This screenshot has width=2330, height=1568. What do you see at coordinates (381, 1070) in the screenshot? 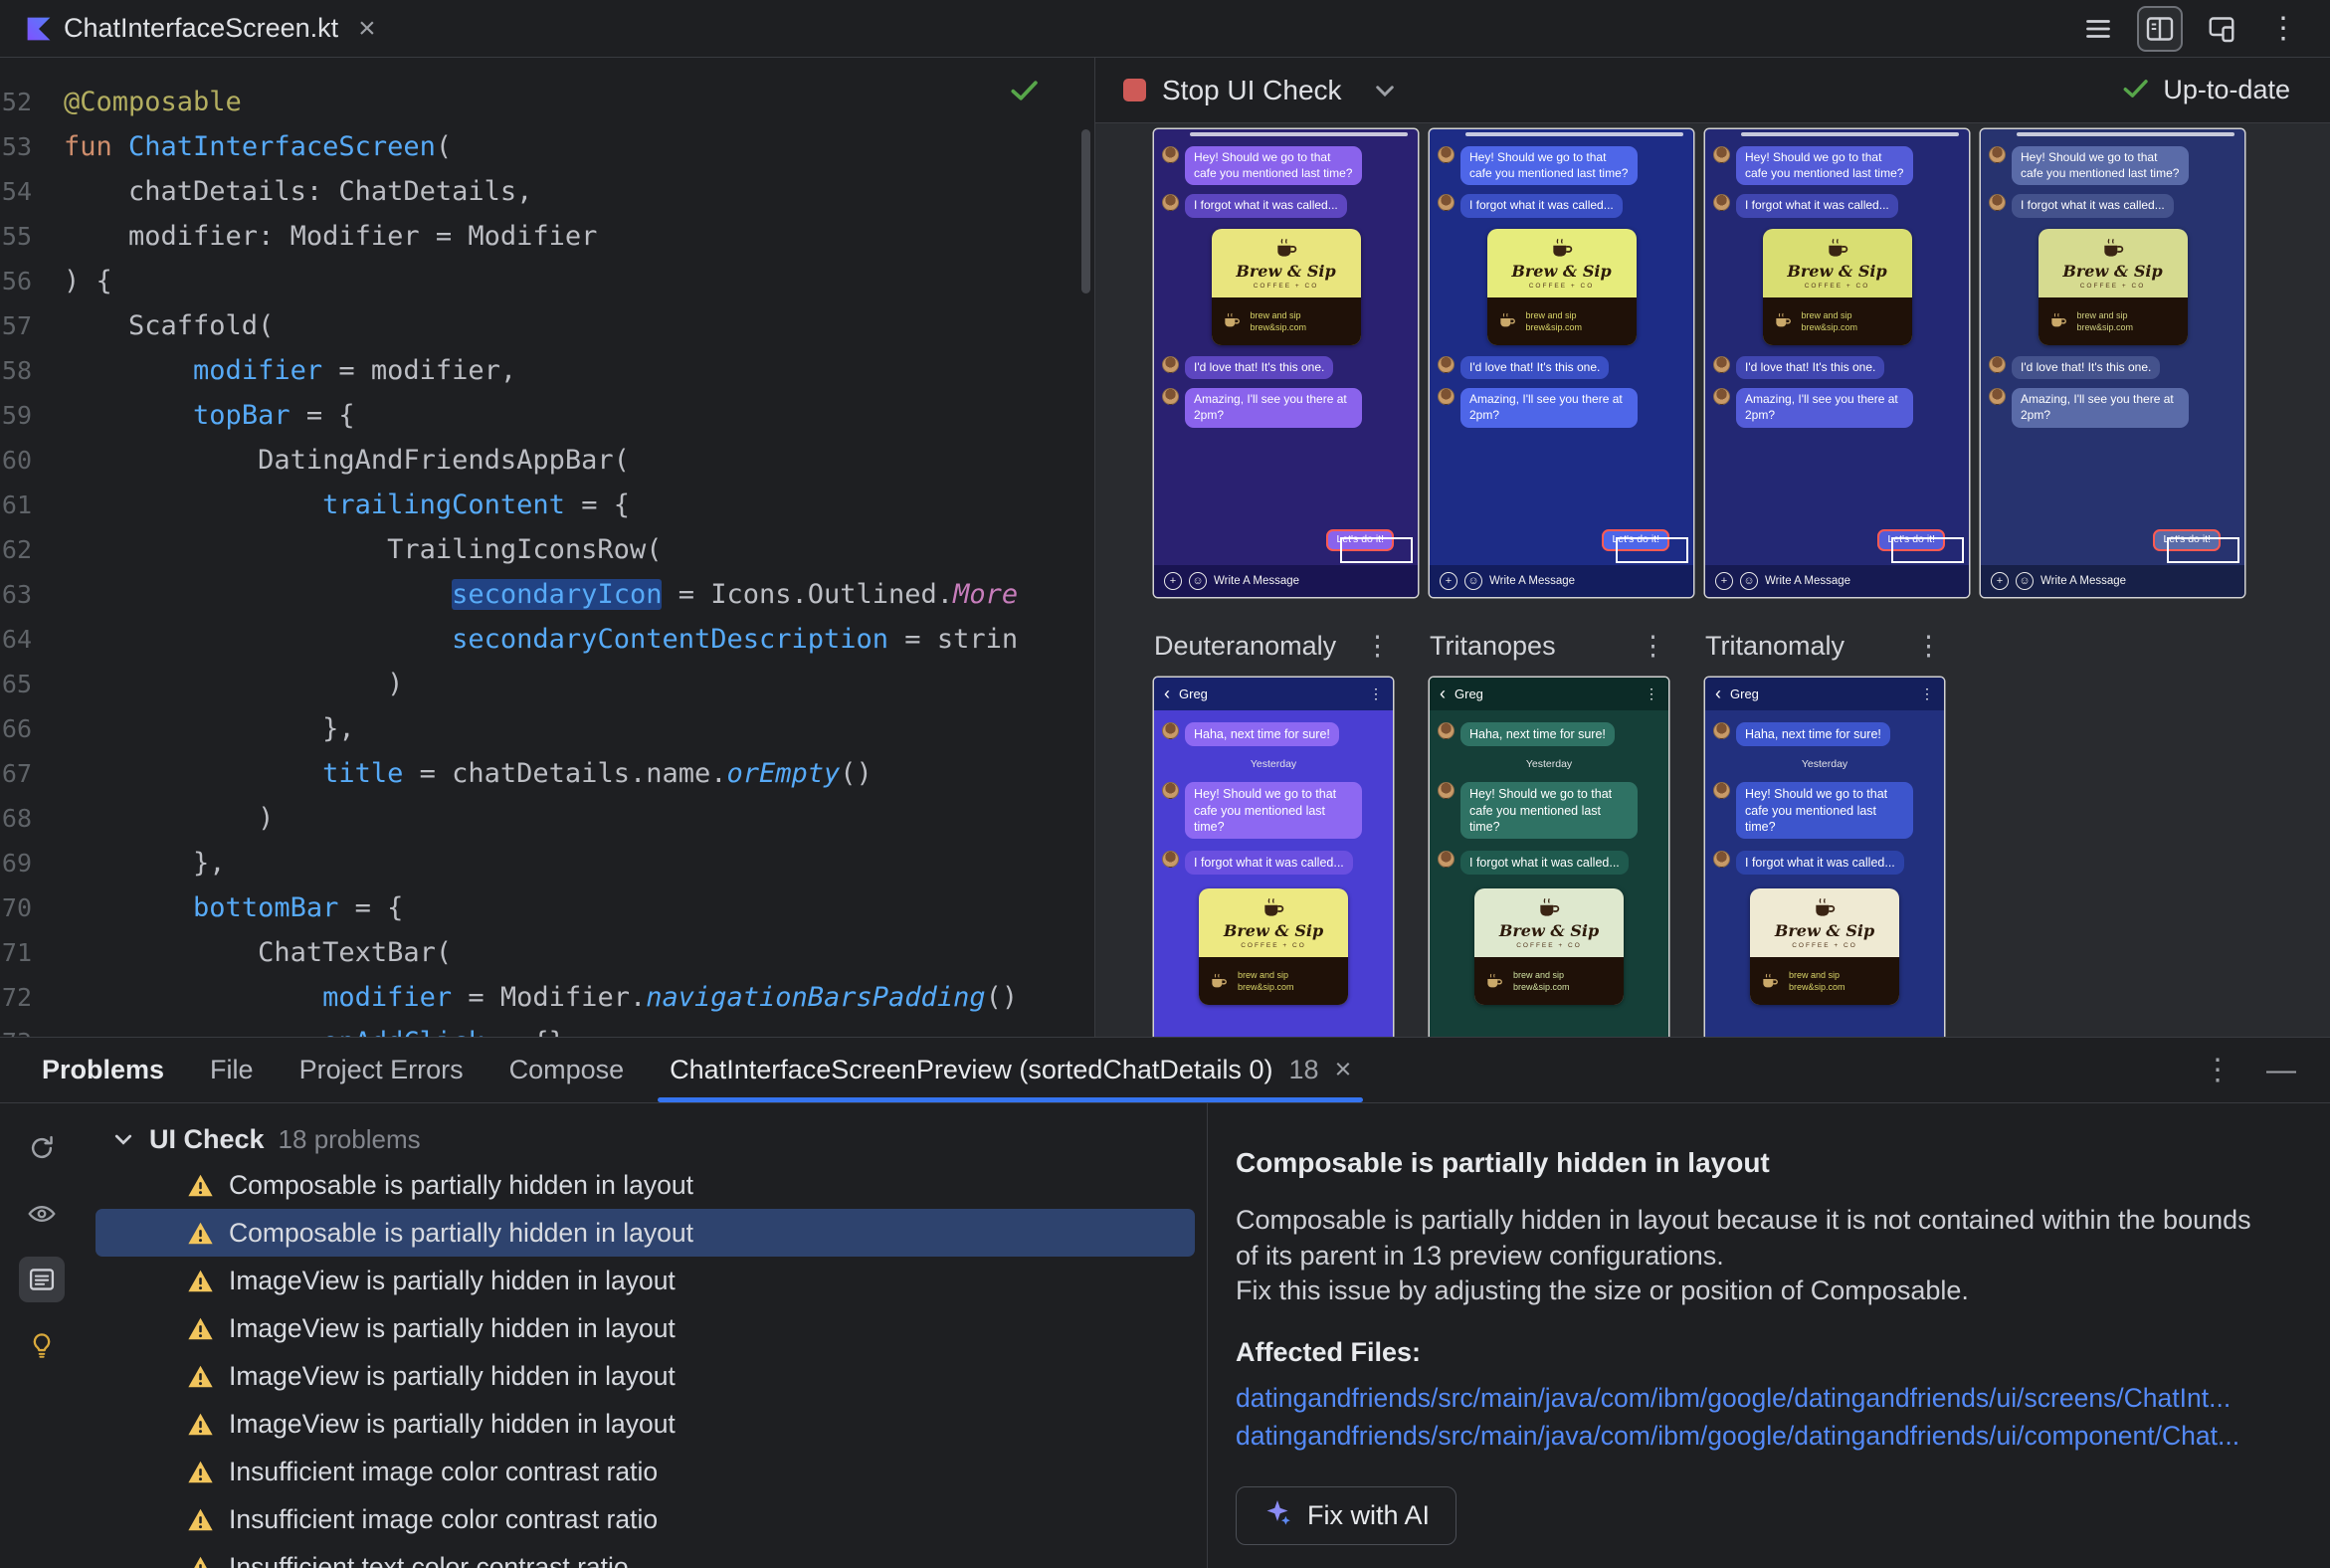
I see `tab-project-errors: Project Errors` at bounding box center [381, 1070].